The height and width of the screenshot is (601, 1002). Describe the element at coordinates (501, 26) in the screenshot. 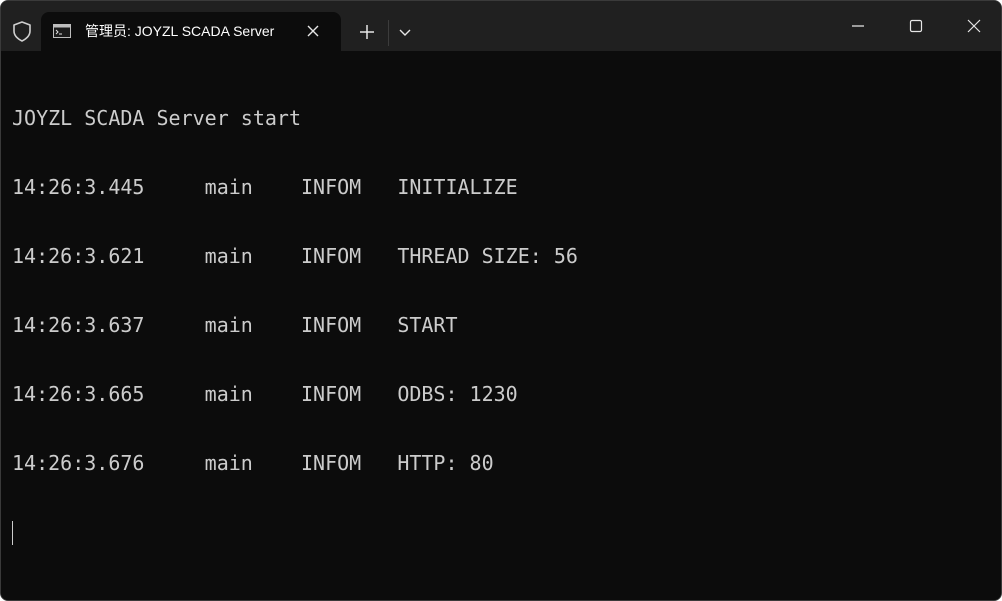

I see `title-bar: 管理员: JOYZL SCADA Server` at that location.